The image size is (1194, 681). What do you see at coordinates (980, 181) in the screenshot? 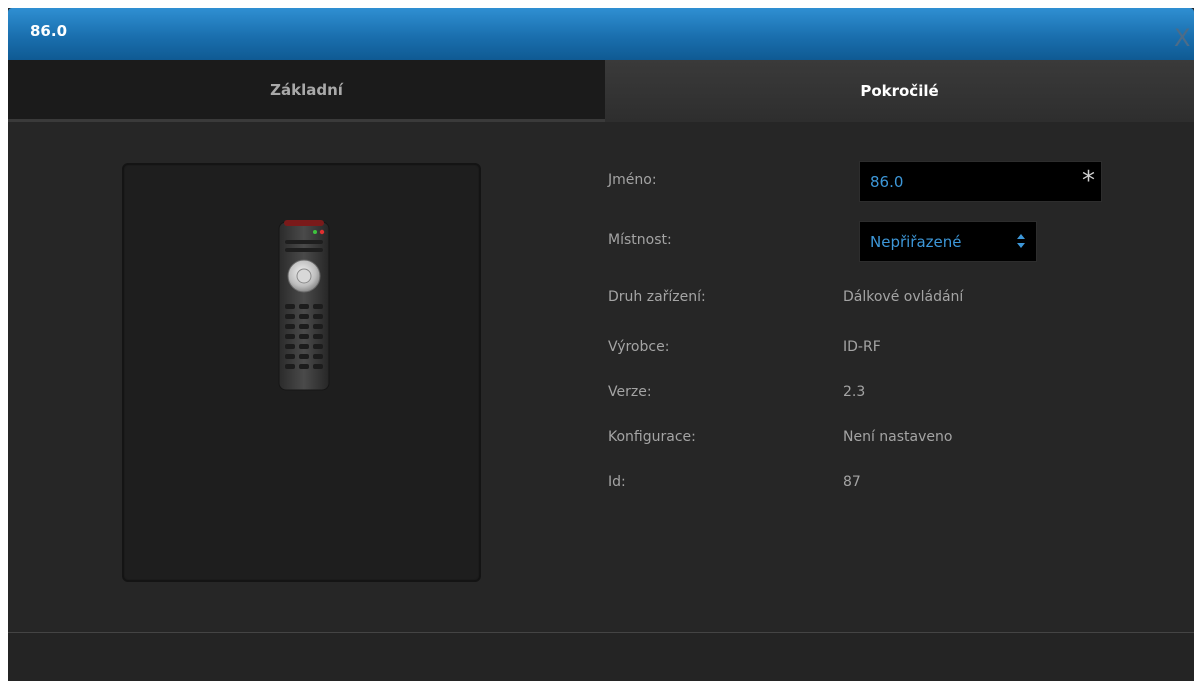
I see `name-input: 86.0 *` at bounding box center [980, 181].